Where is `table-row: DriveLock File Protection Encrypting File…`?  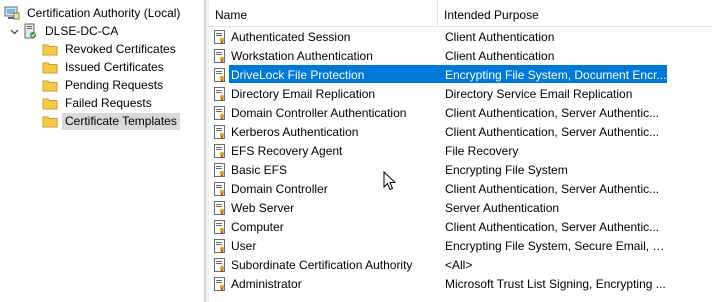
table-row: DriveLock File Protection Encrypting File… is located at coordinates (460, 74).